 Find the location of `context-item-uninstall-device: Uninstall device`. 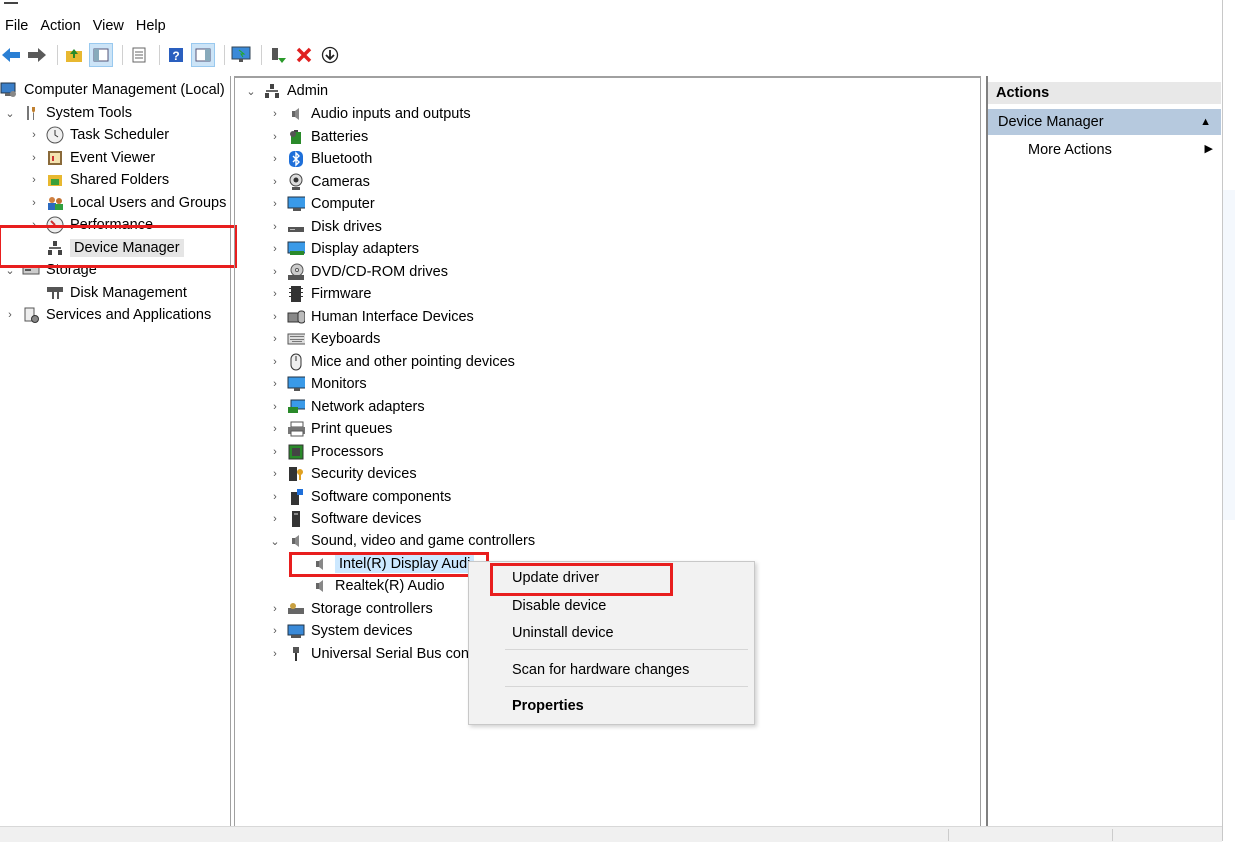

context-item-uninstall-device: Uninstall device is located at coordinates (563, 633).